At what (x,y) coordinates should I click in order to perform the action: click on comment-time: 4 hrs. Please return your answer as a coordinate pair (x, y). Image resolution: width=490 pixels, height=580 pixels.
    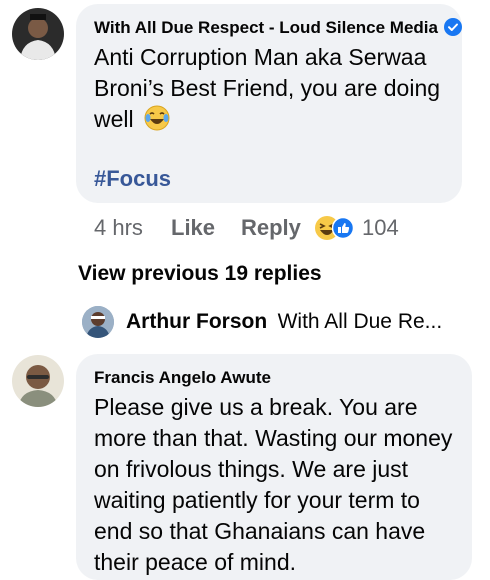
    Looking at the image, I should click on (118, 227).